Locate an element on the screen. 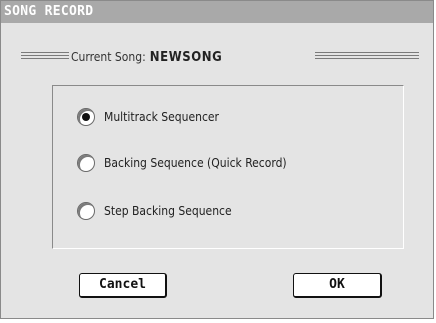 This screenshot has width=436, height=323. option-label: Step Backing Sequence is located at coordinates (168, 211).